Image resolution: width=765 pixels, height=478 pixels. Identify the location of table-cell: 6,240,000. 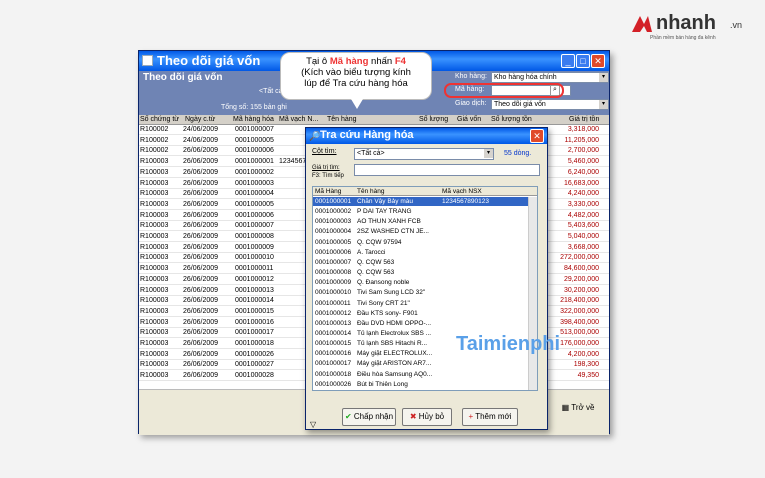
(583, 172).